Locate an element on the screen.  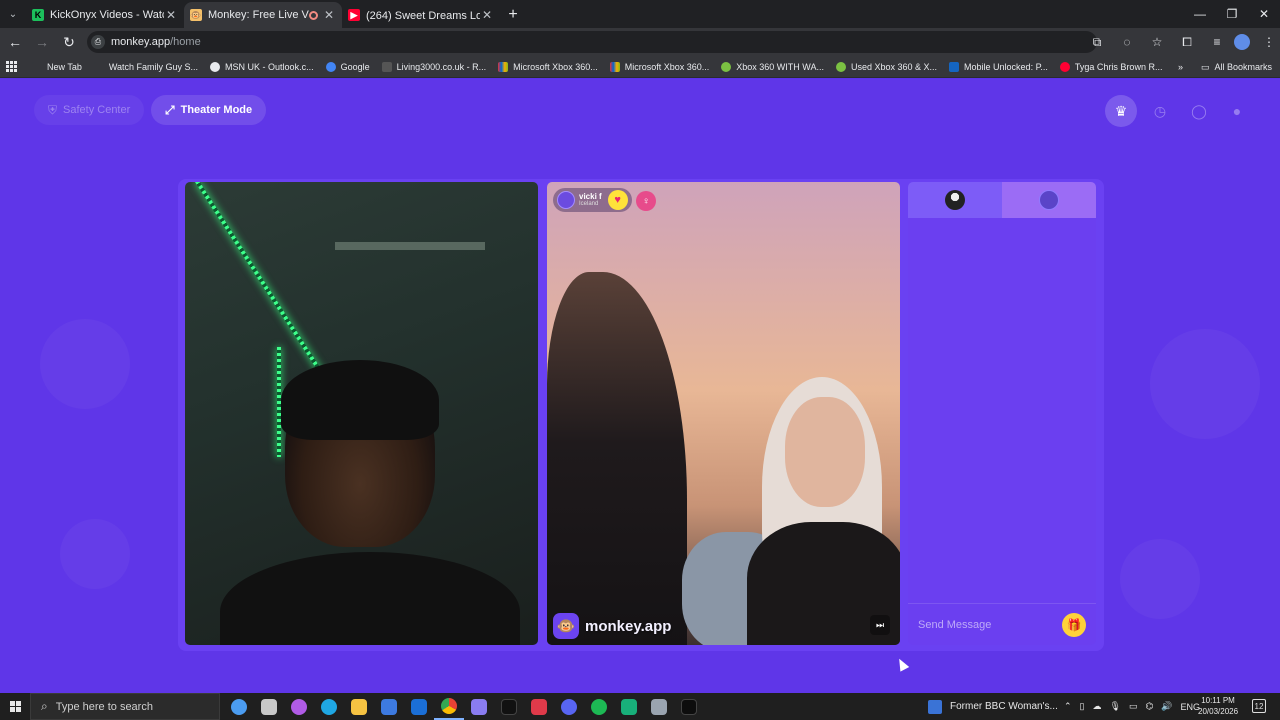
taskbar-app-spotify is located at coordinates (599, 706).